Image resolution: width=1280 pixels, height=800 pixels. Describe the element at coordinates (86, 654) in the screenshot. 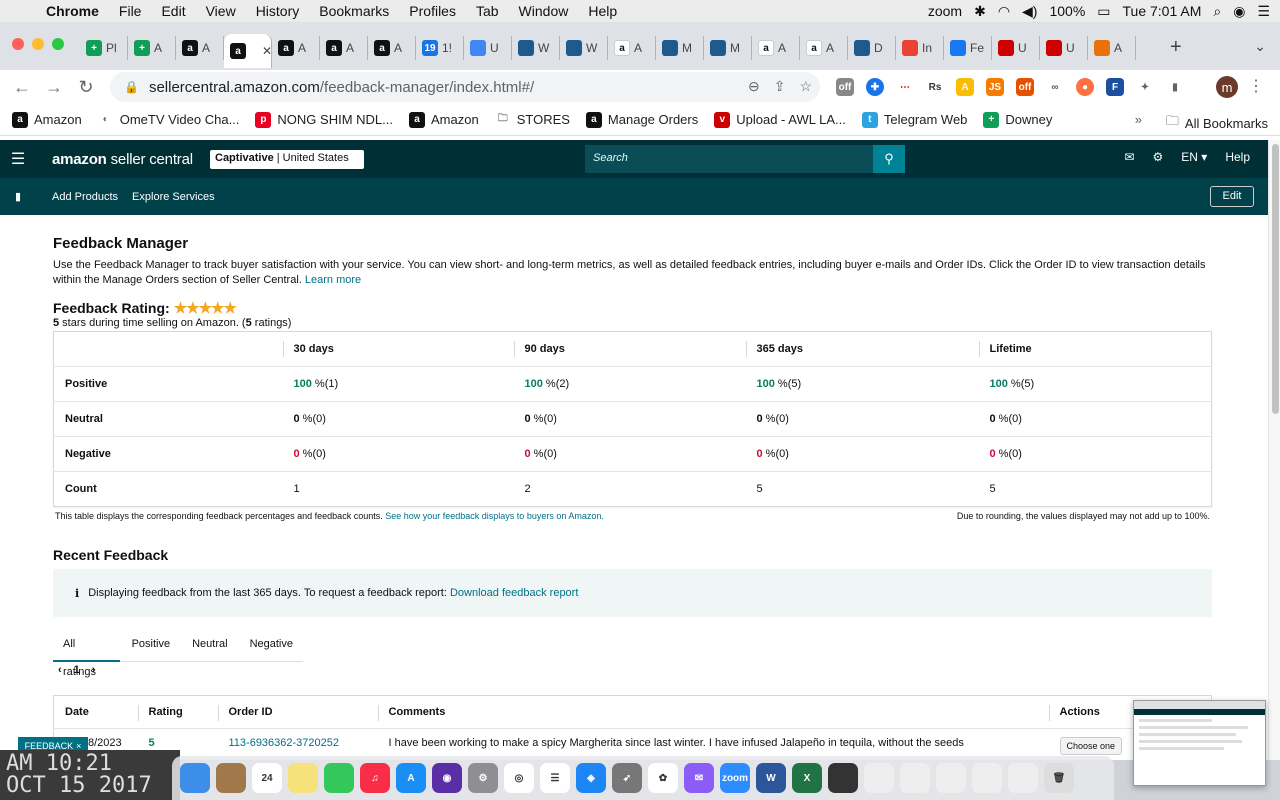

I see `tab-all-ratings: All ratings` at that location.